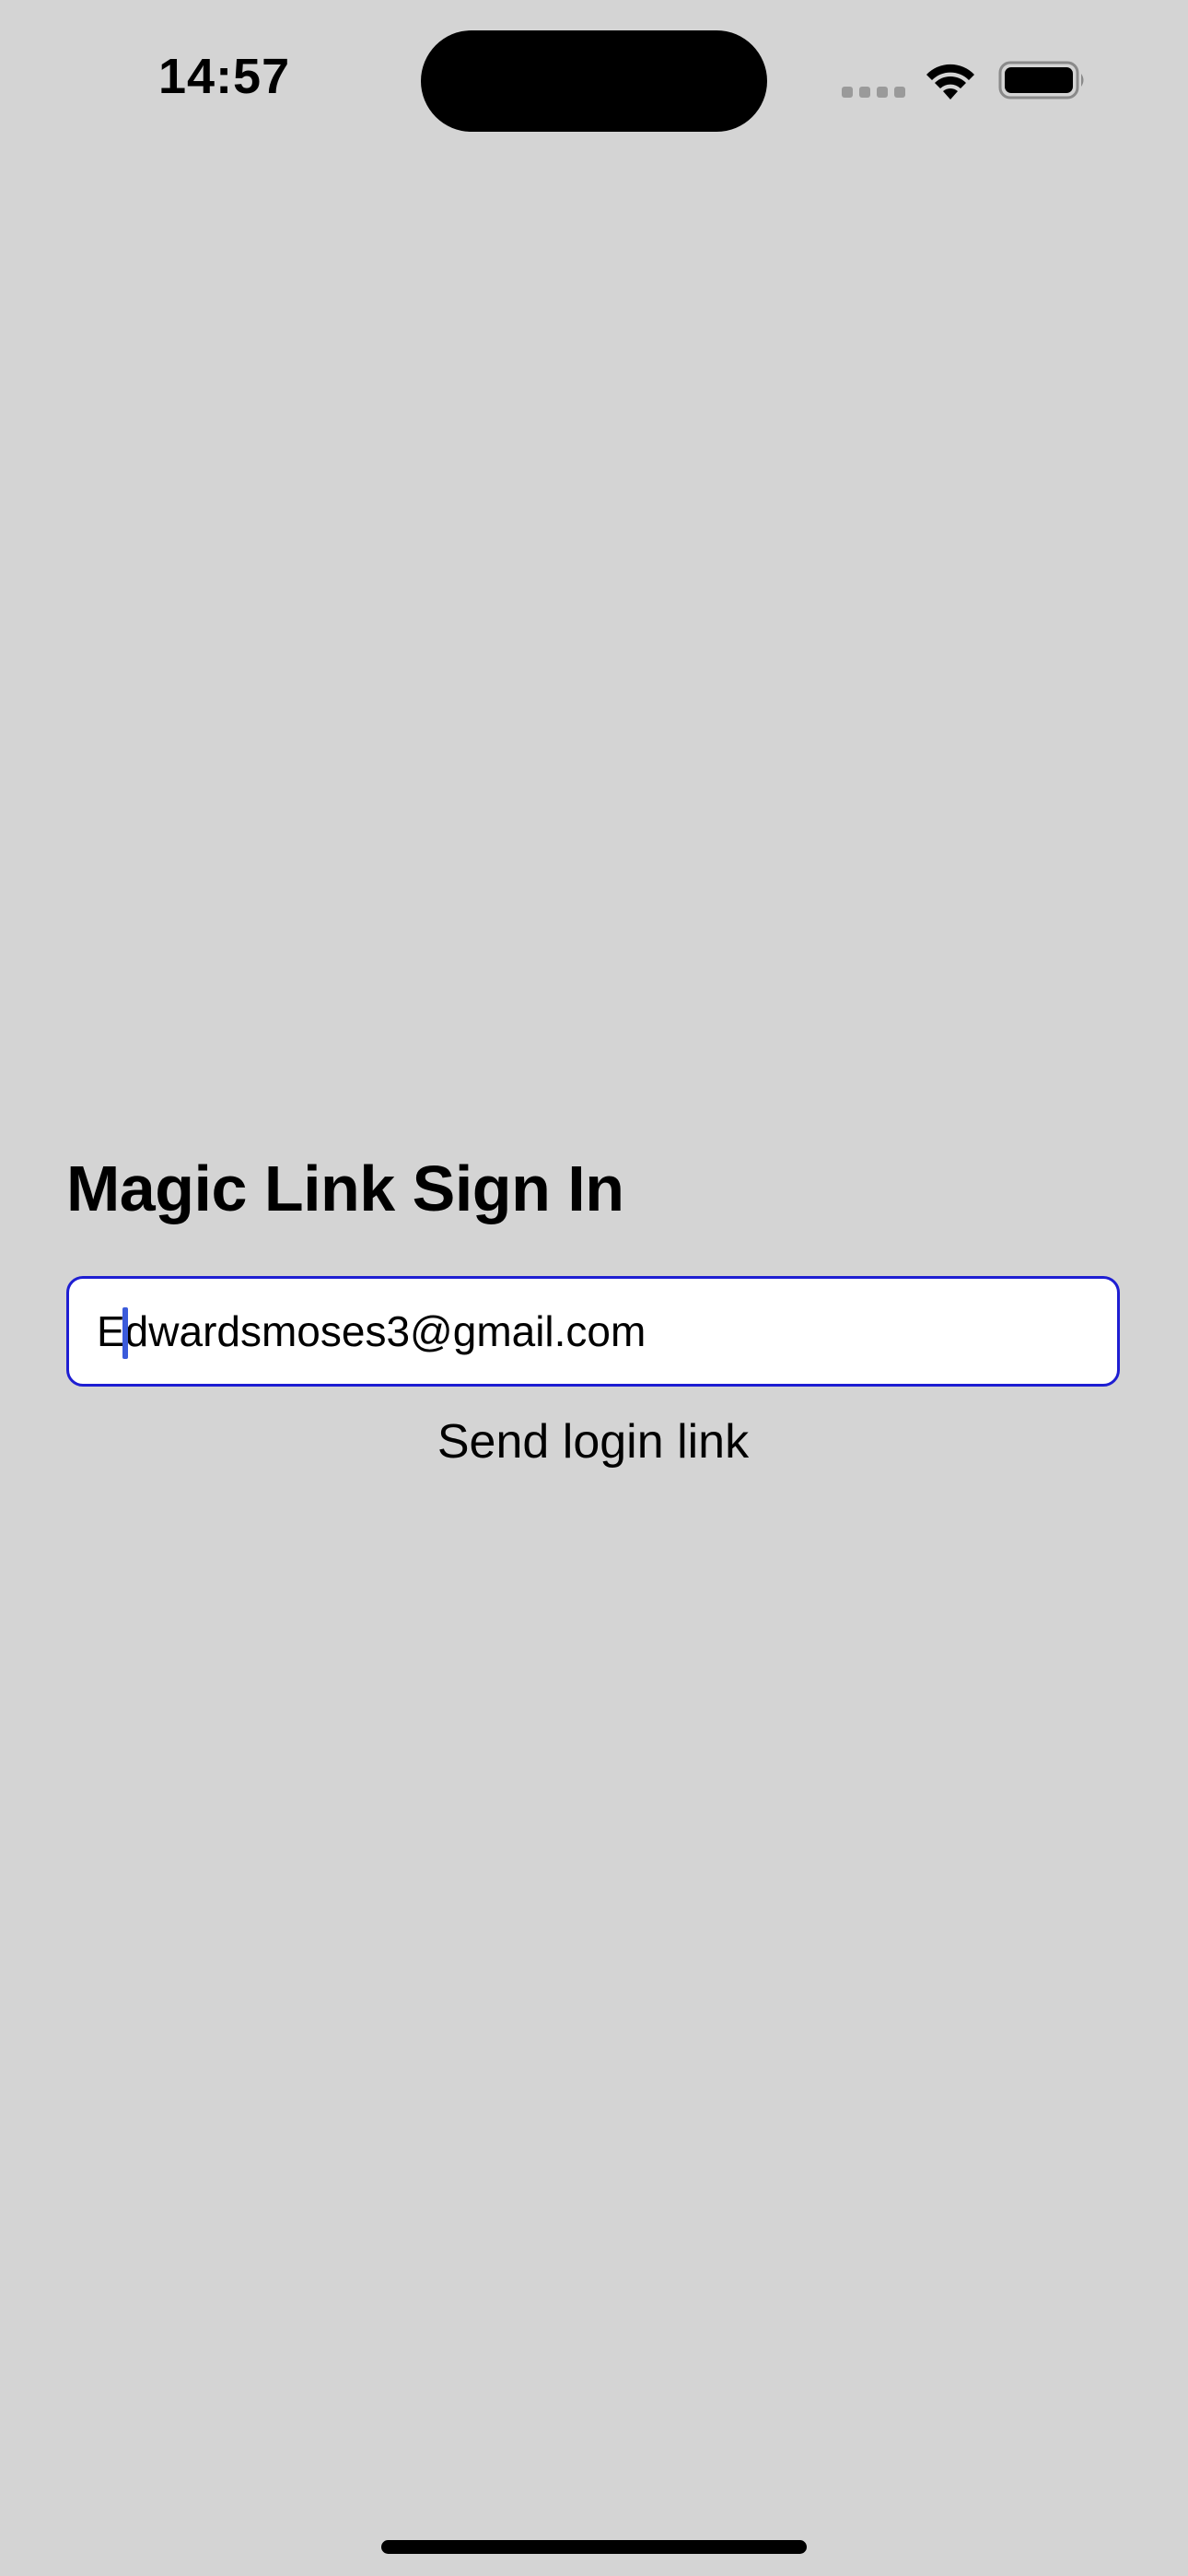  What do you see at coordinates (594, 2547) in the screenshot?
I see `home-indicator` at bounding box center [594, 2547].